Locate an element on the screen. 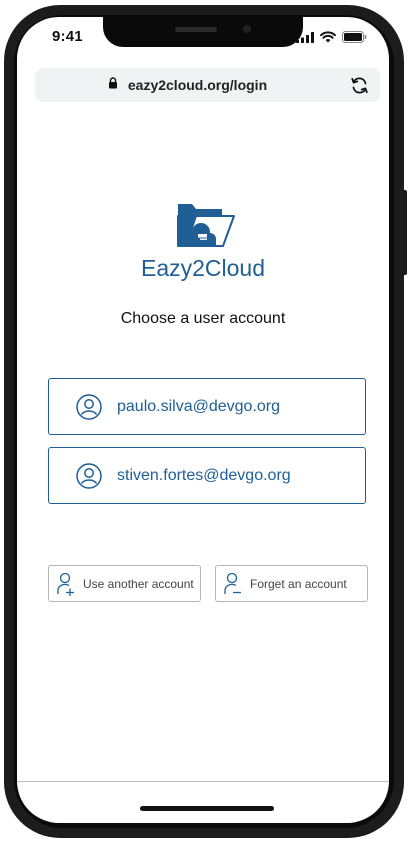 The width and height of the screenshot is (413, 843). account-email: stiven.fortes@devgo.org is located at coordinates (204, 475).